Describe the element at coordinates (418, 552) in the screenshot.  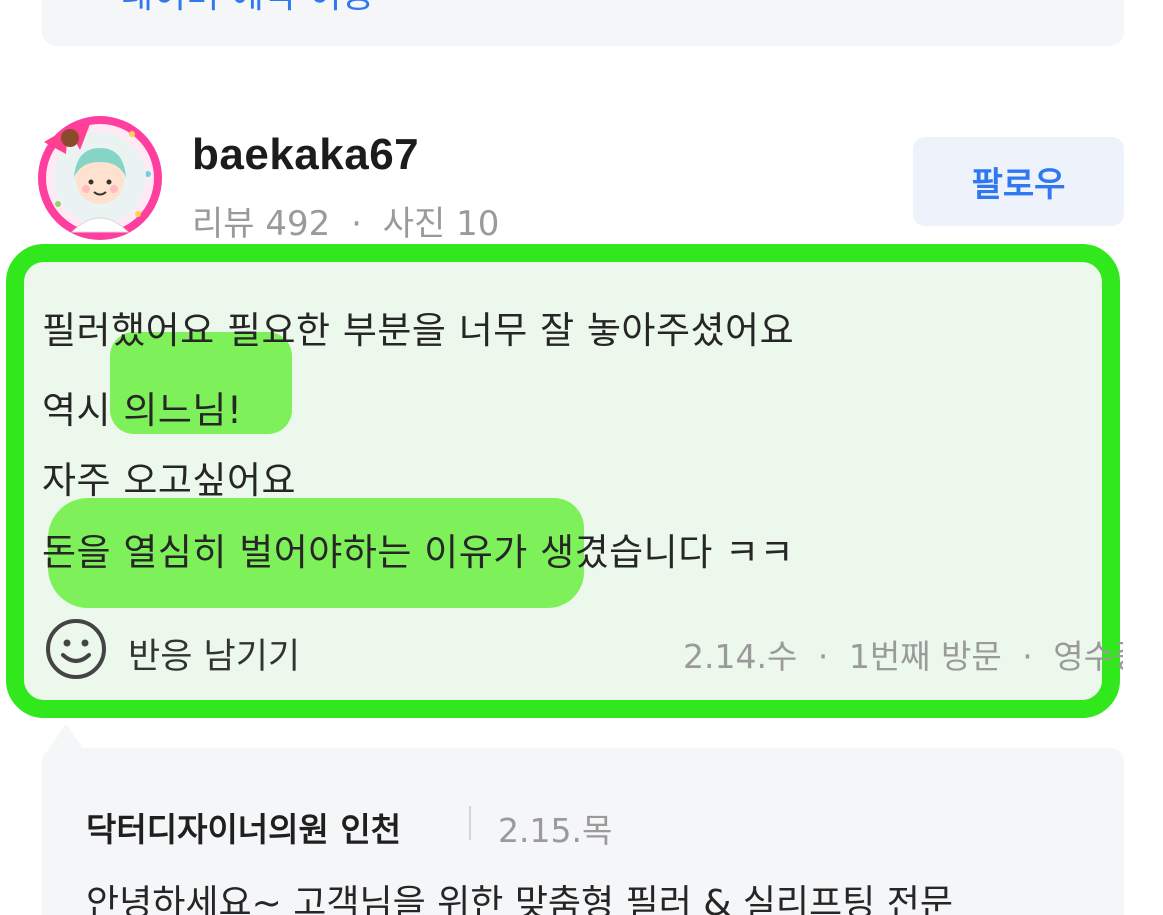
I see `review-text-line: 돈을 열심히 벌어야하는 이유가 생겼습니다 ㅋㅋ` at that location.